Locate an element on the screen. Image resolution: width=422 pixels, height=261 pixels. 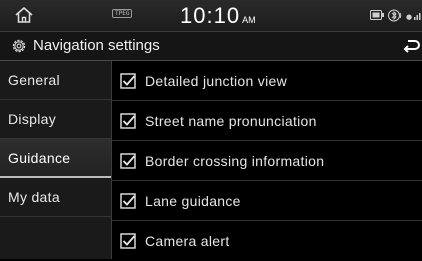
status-bar: TPEG 10:10 AM ● is located at coordinates (211, 16).